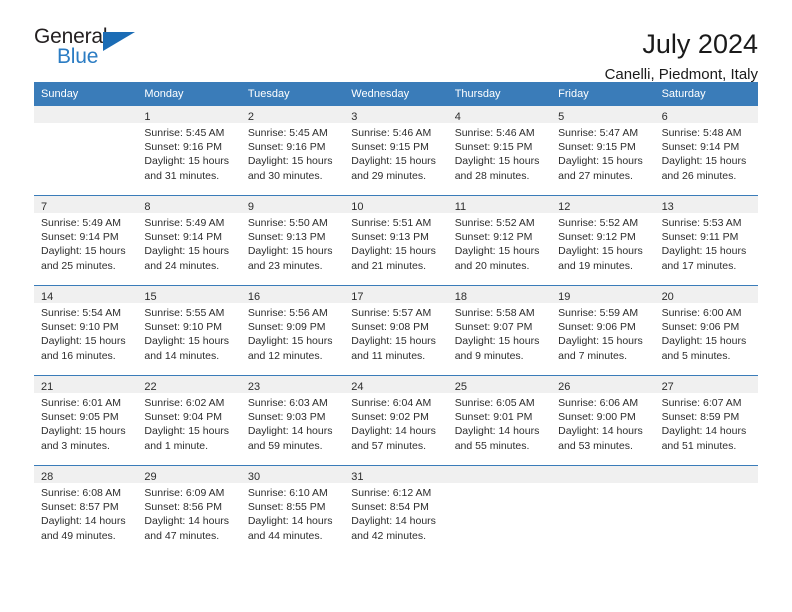  What do you see at coordinates (88, 49) in the screenshot?
I see `brand-logo: General Blue` at bounding box center [88, 49].